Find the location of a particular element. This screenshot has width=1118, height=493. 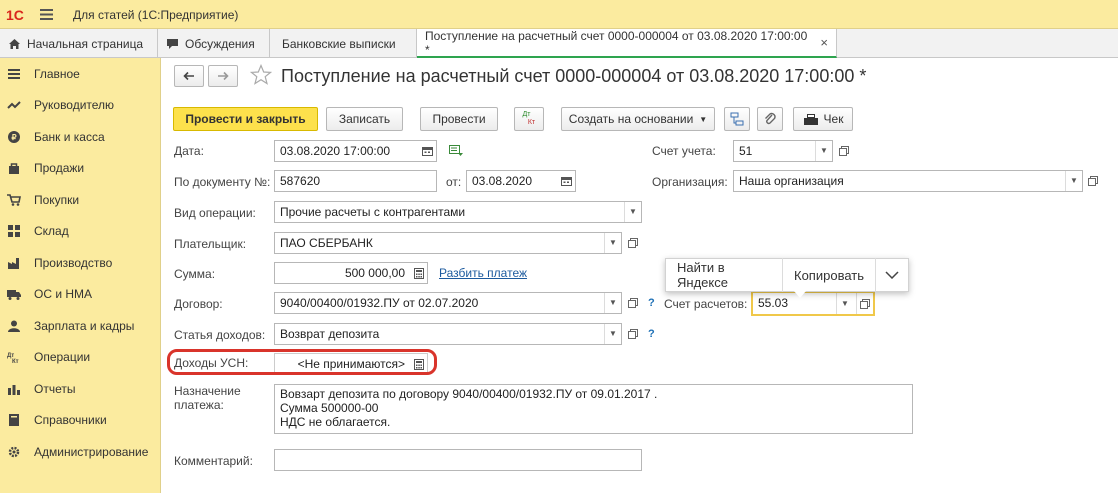

tab-label: Начальная страница is located at coordinates (85, 43).